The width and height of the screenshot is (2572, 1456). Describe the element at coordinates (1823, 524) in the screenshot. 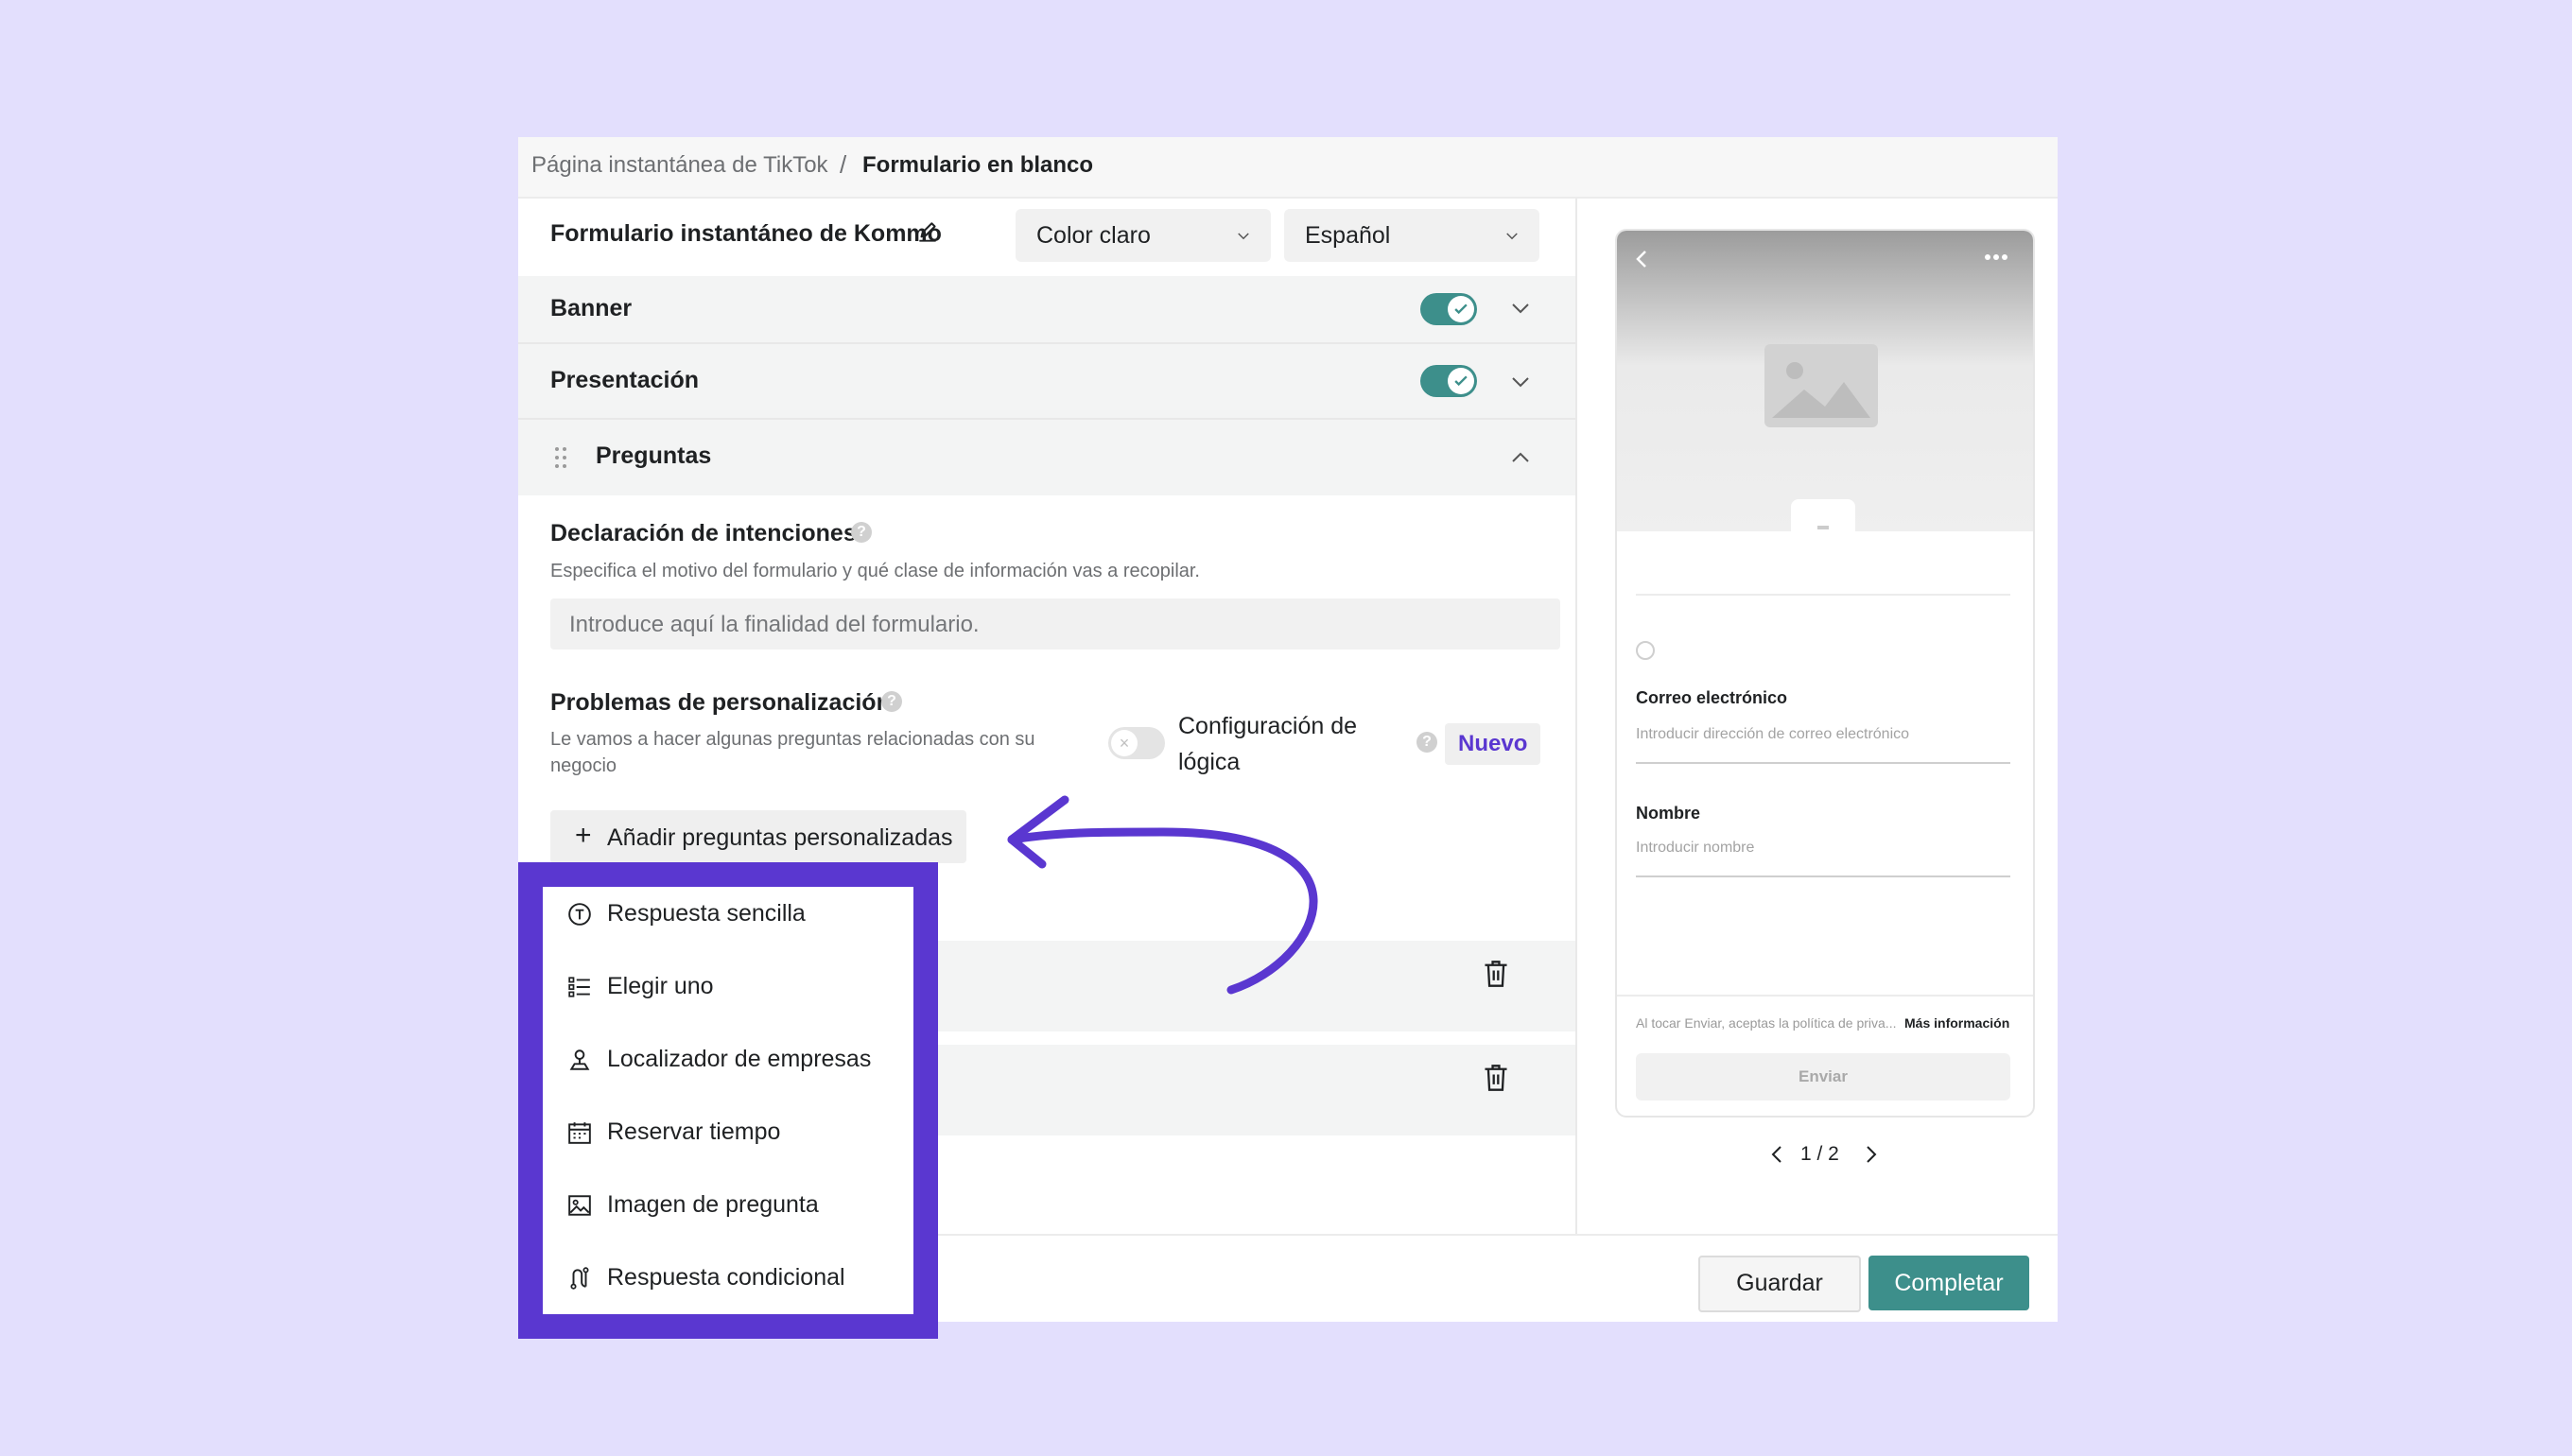

I see `preview-logo` at that location.